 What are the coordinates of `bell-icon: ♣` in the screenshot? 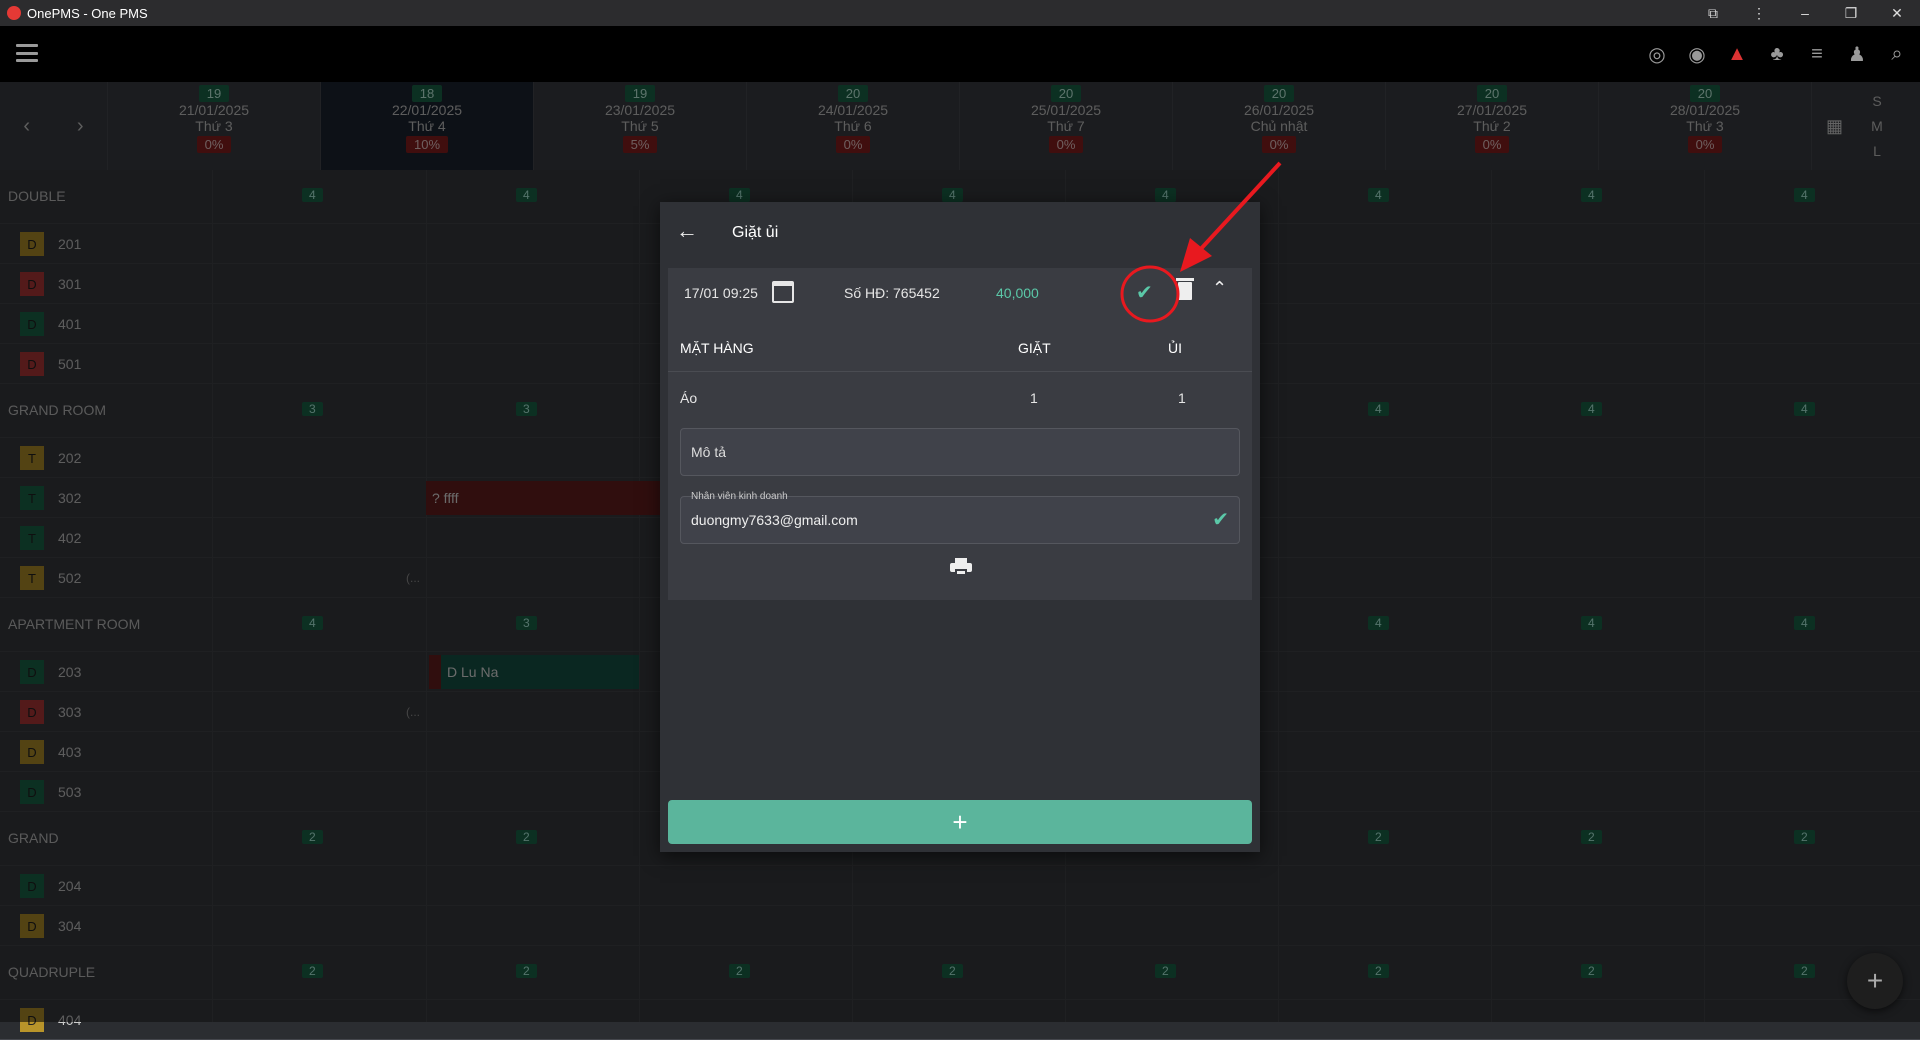 It's located at (1777, 54).